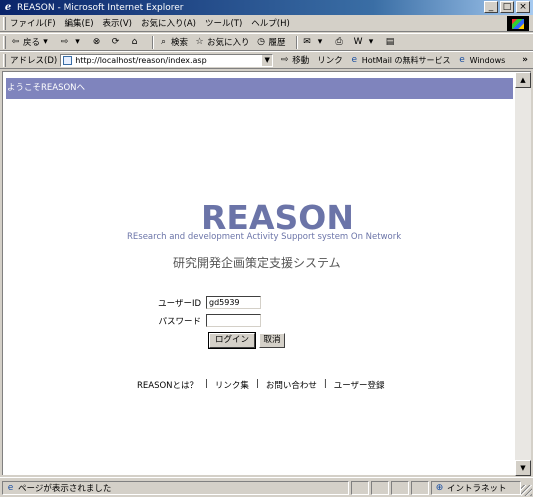  Describe the element at coordinates (301, 61) in the screenshot. I see `go-label: 移動` at that location.